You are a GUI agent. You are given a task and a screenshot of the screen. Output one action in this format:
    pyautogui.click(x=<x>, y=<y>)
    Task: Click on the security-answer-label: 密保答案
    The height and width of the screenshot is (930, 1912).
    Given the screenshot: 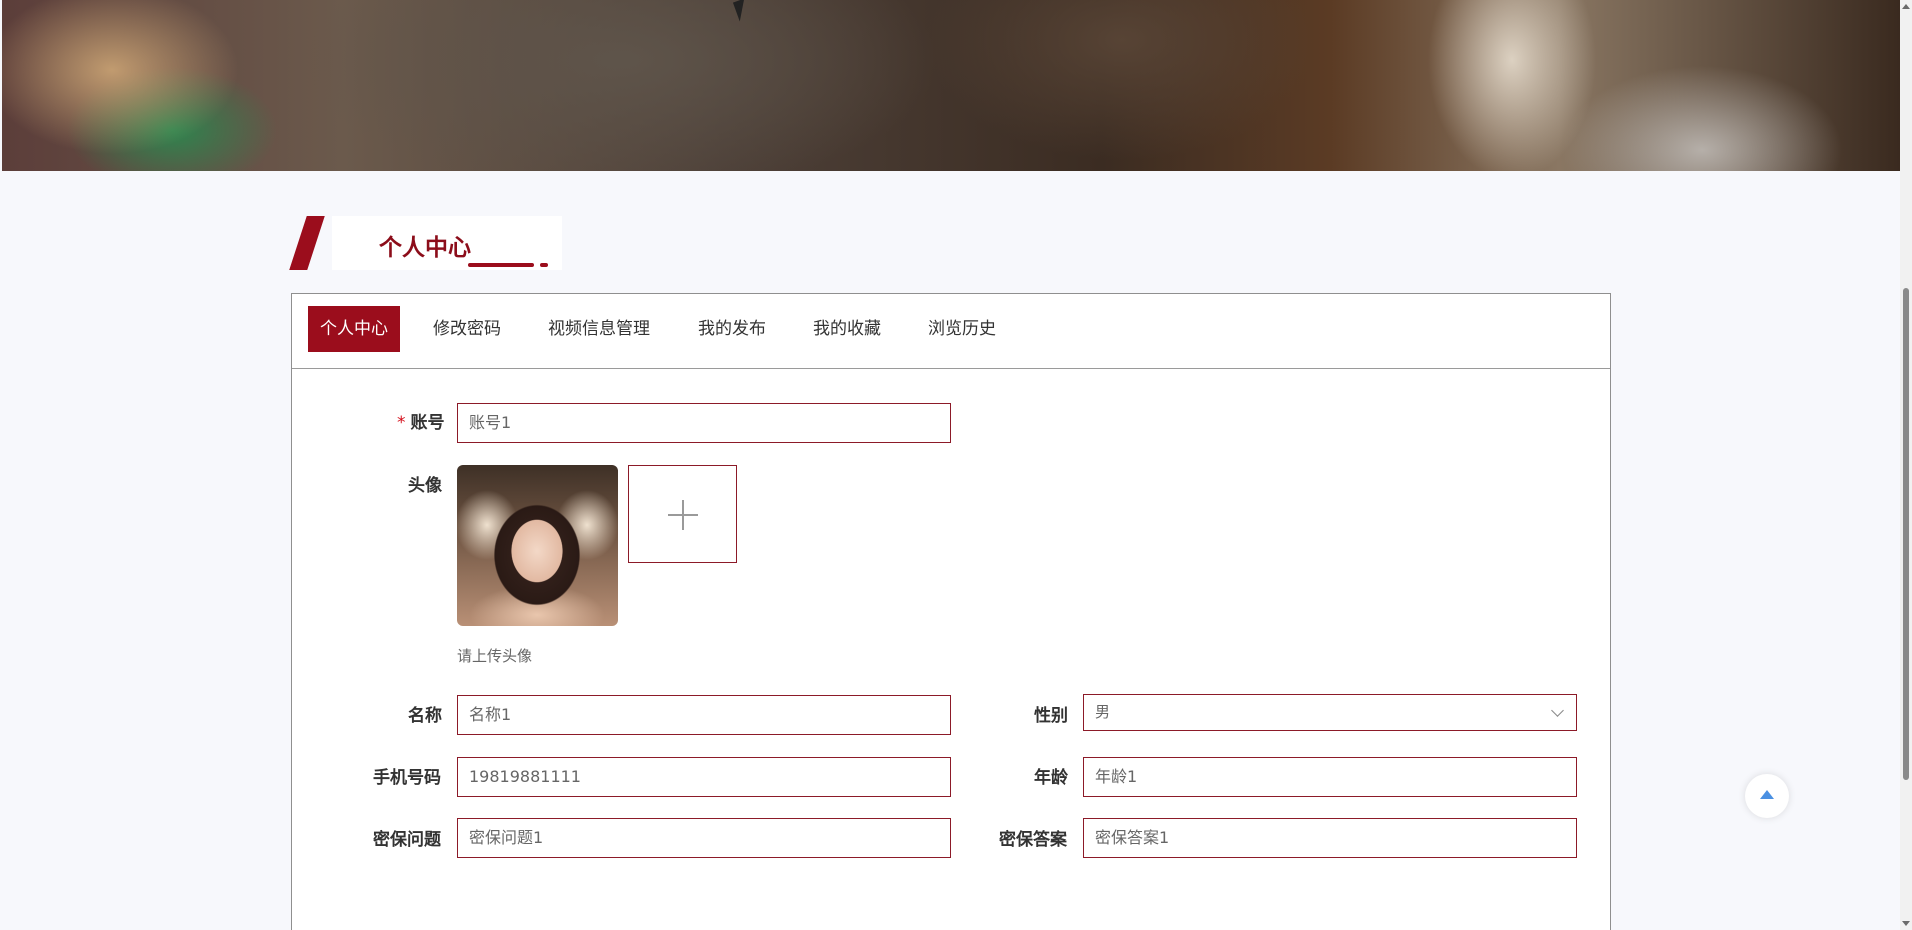 What is the action you would take?
    pyautogui.click(x=1033, y=840)
    